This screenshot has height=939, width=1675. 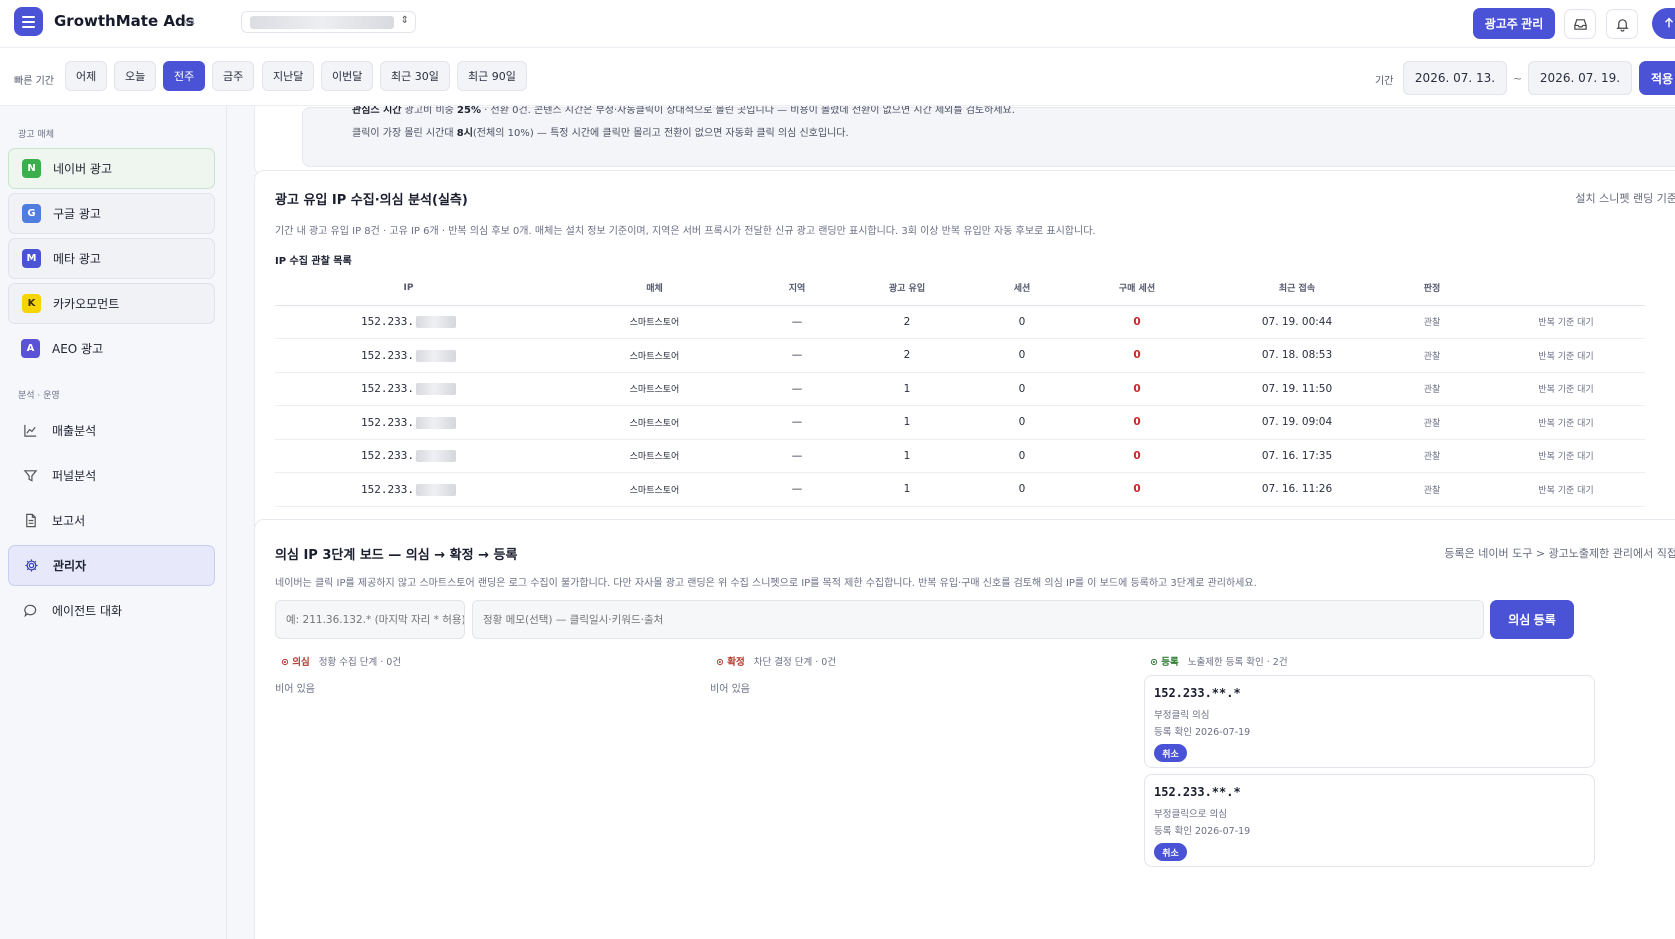 I want to click on sidebar-item-admin: 관리자, so click(x=111, y=565).